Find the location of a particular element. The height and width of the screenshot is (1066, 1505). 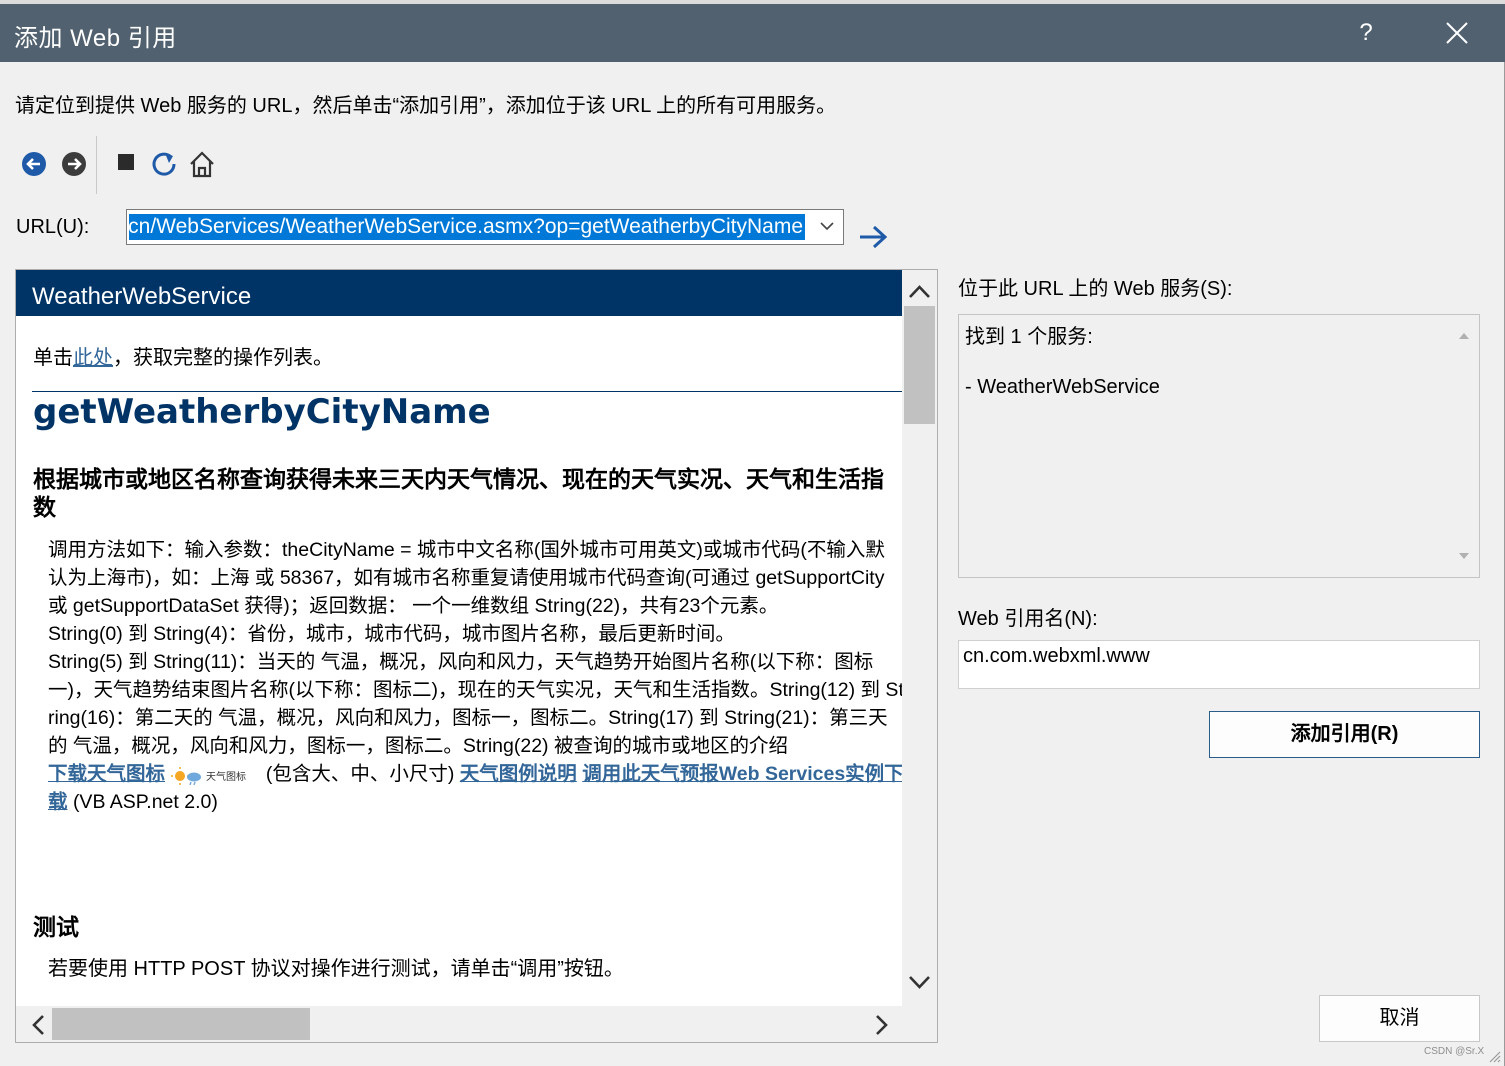

forward-icon is located at coordinates (74, 164).